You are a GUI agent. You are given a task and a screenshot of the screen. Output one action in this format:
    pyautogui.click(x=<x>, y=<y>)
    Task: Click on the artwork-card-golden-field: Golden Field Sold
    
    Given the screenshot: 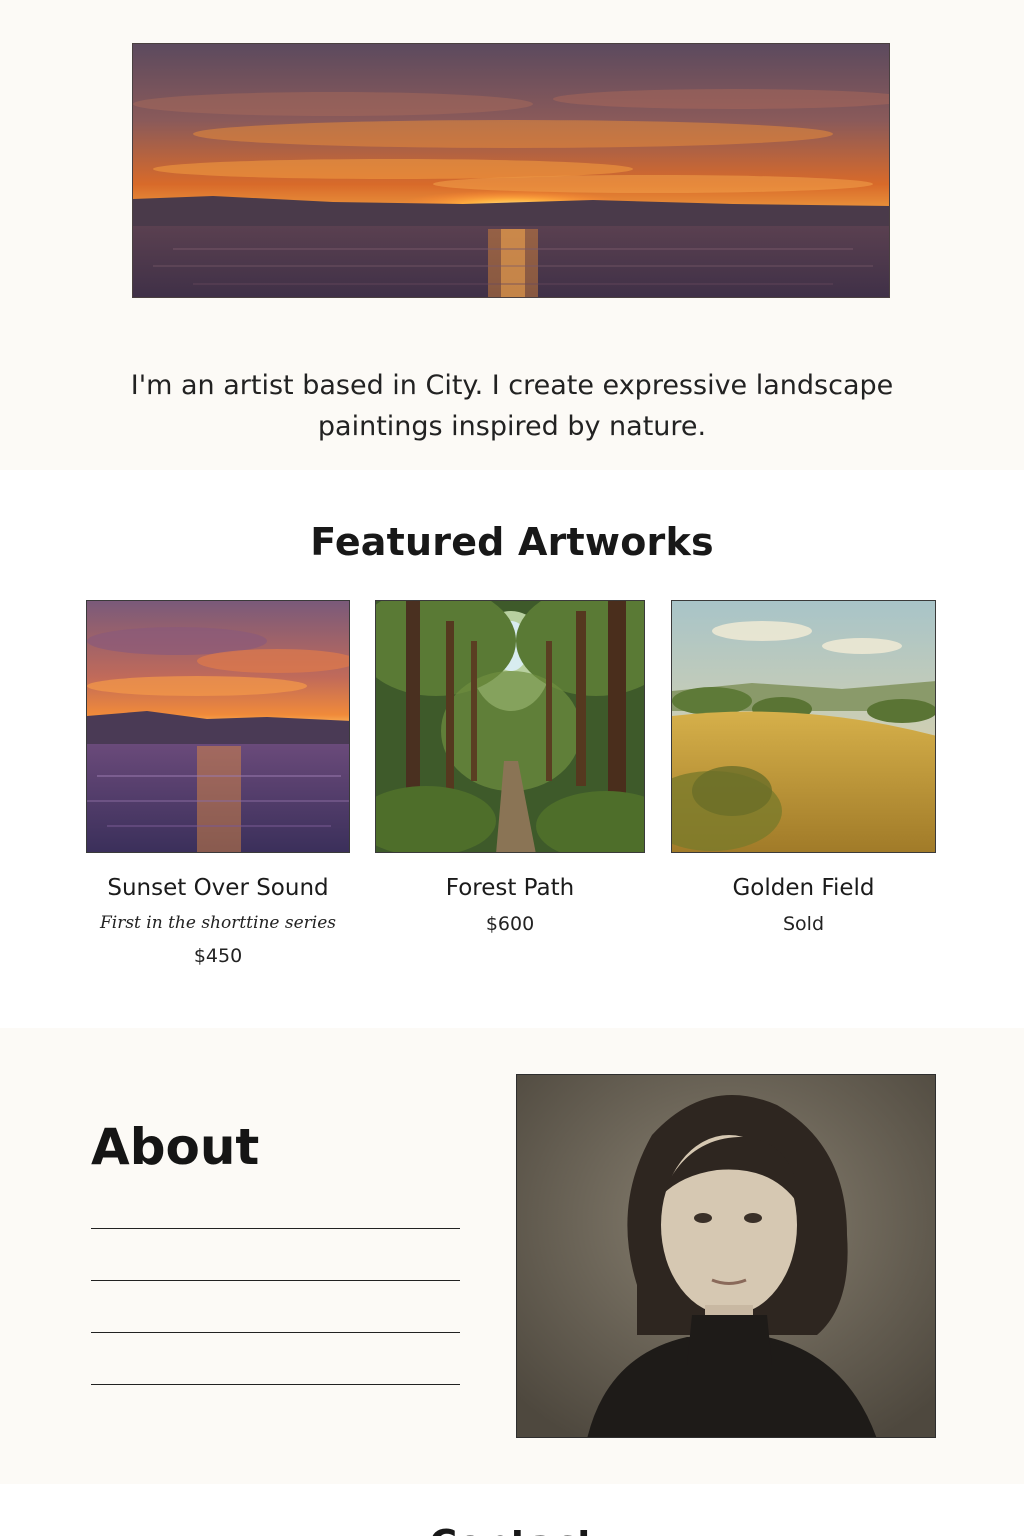 What is the action you would take?
    pyautogui.click(x=803, y=767)
    